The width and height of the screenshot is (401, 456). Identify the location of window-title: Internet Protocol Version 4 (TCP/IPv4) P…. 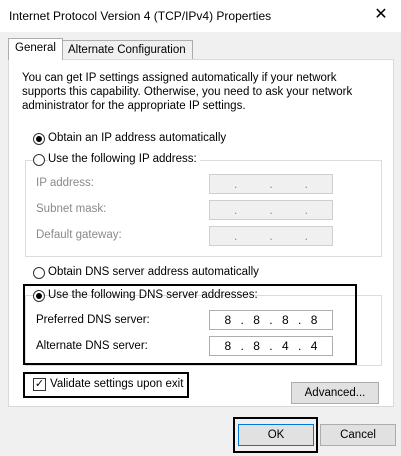
(140, 16).